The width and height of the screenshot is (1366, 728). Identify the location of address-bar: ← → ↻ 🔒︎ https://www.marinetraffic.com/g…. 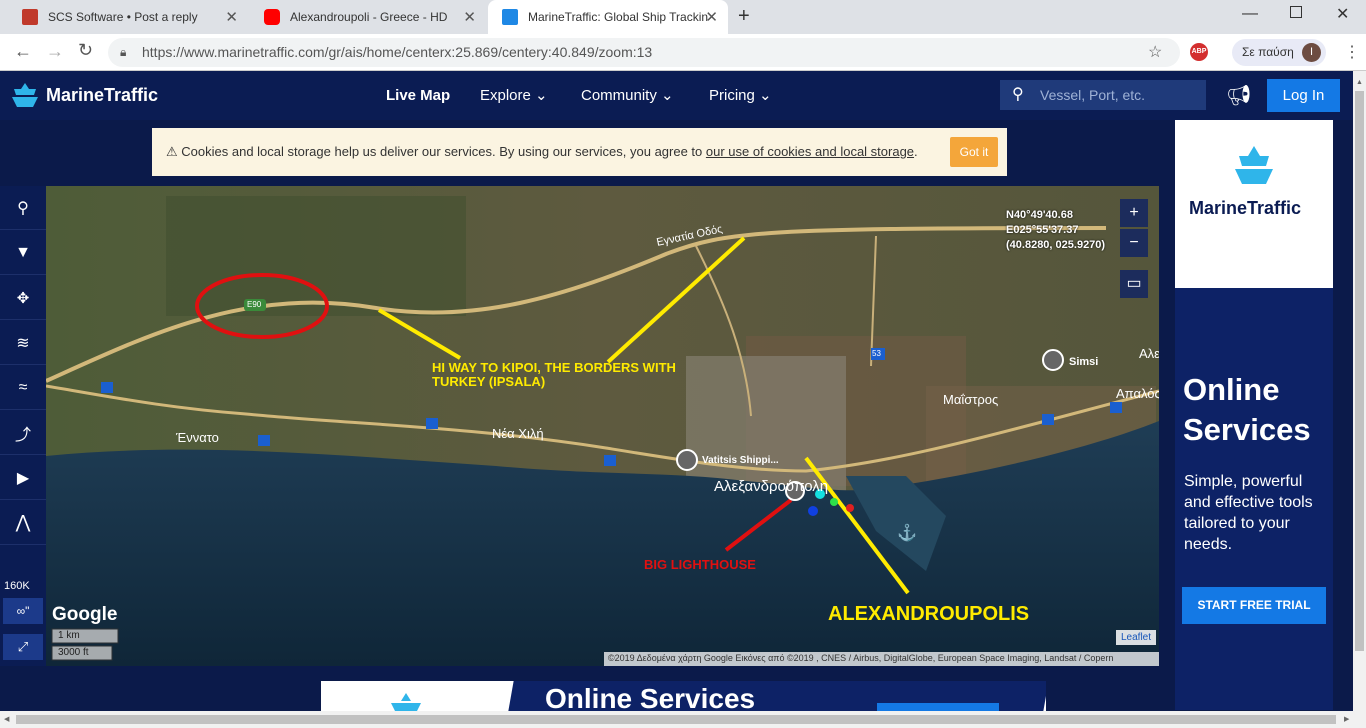
(683, 52).